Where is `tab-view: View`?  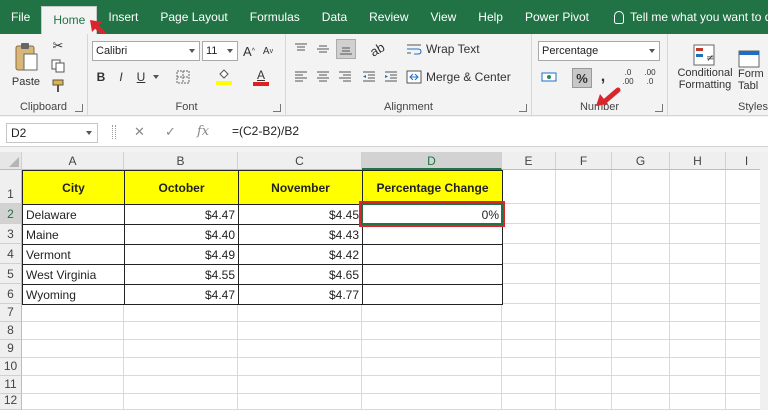 tab-view: View is located at coordinates (444, 17).